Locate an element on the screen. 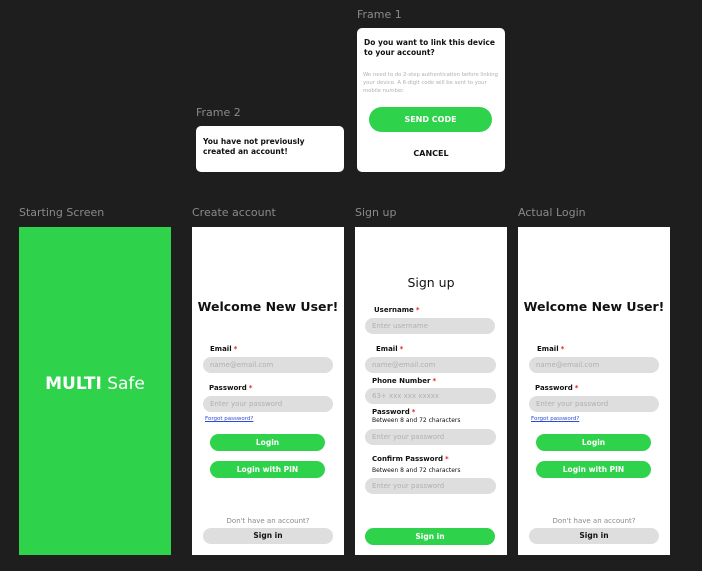  sign-in-button: Sign in is located at coordinates (268, 536).